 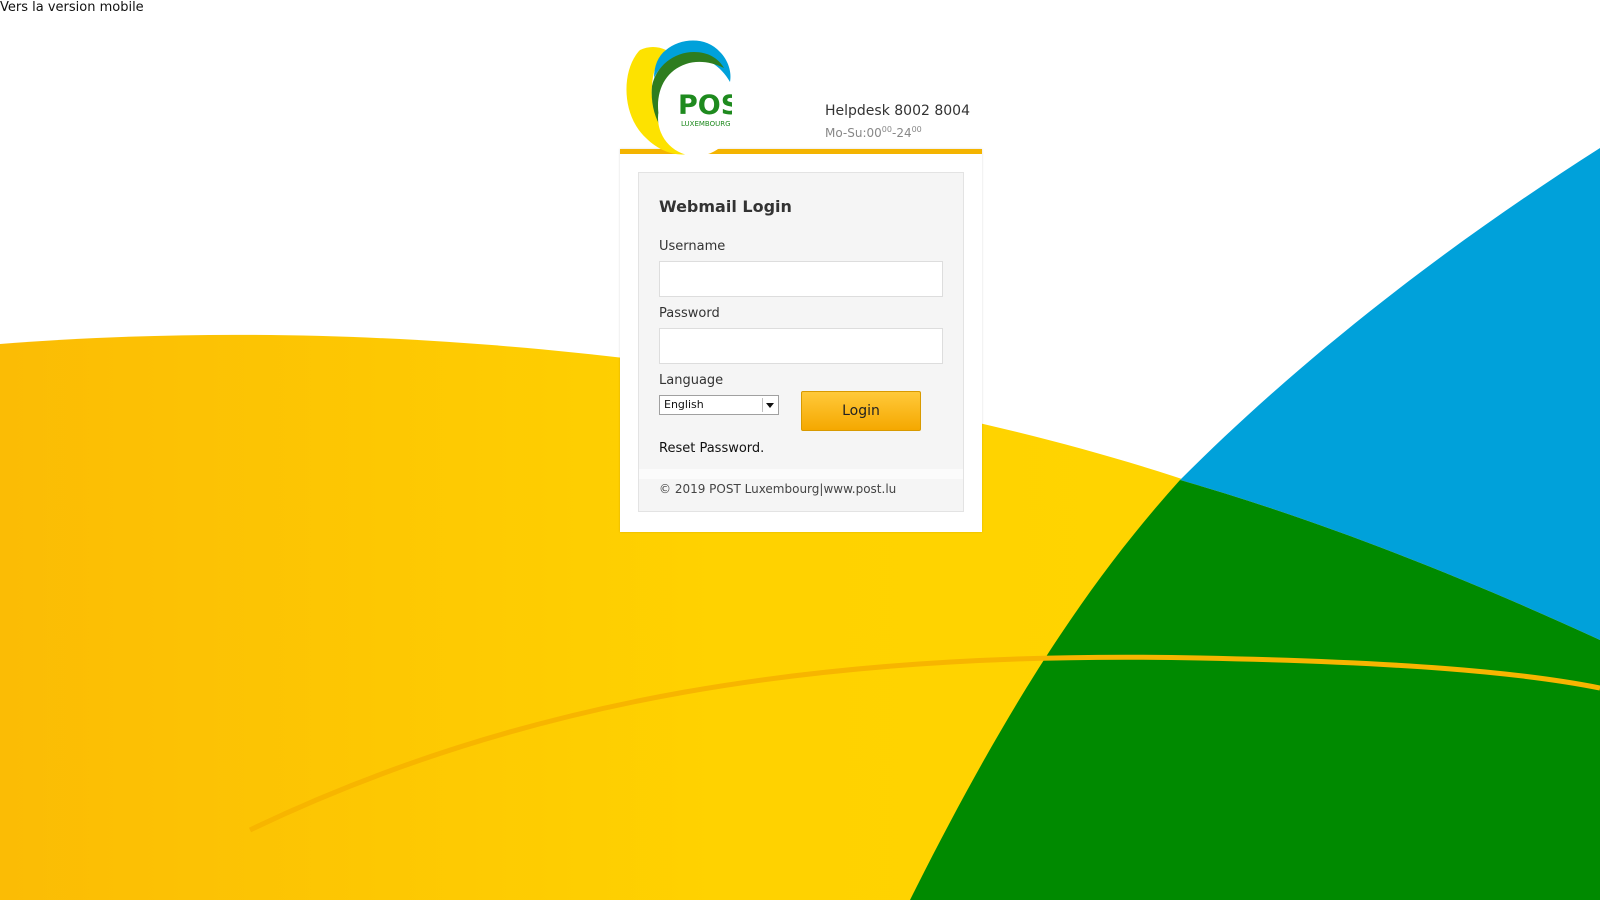 What do you see at coordinates (801, 279) in the screenshot?
I see `username-input` at bounding box center [801, 279].